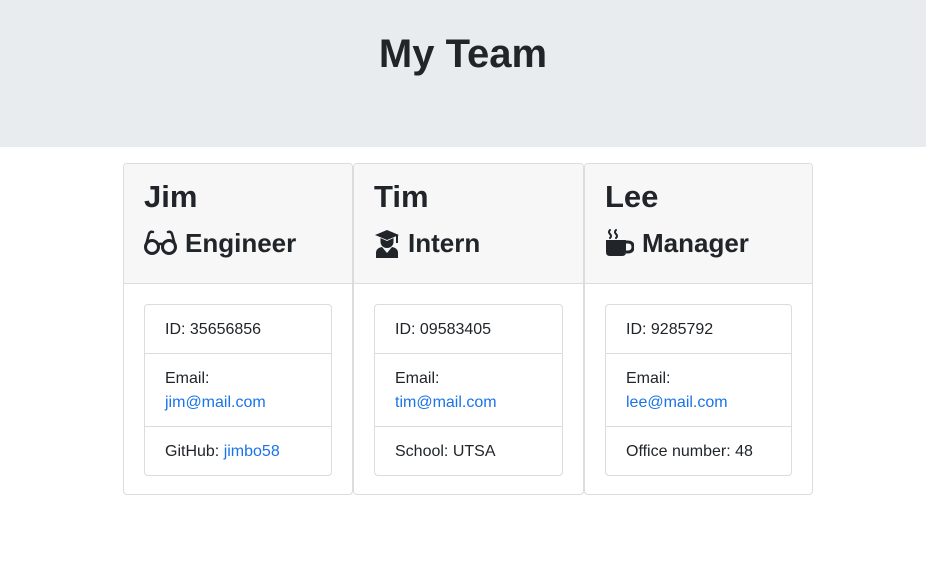  I want to click on email-link: tim@mail.com, so click(446, 402).